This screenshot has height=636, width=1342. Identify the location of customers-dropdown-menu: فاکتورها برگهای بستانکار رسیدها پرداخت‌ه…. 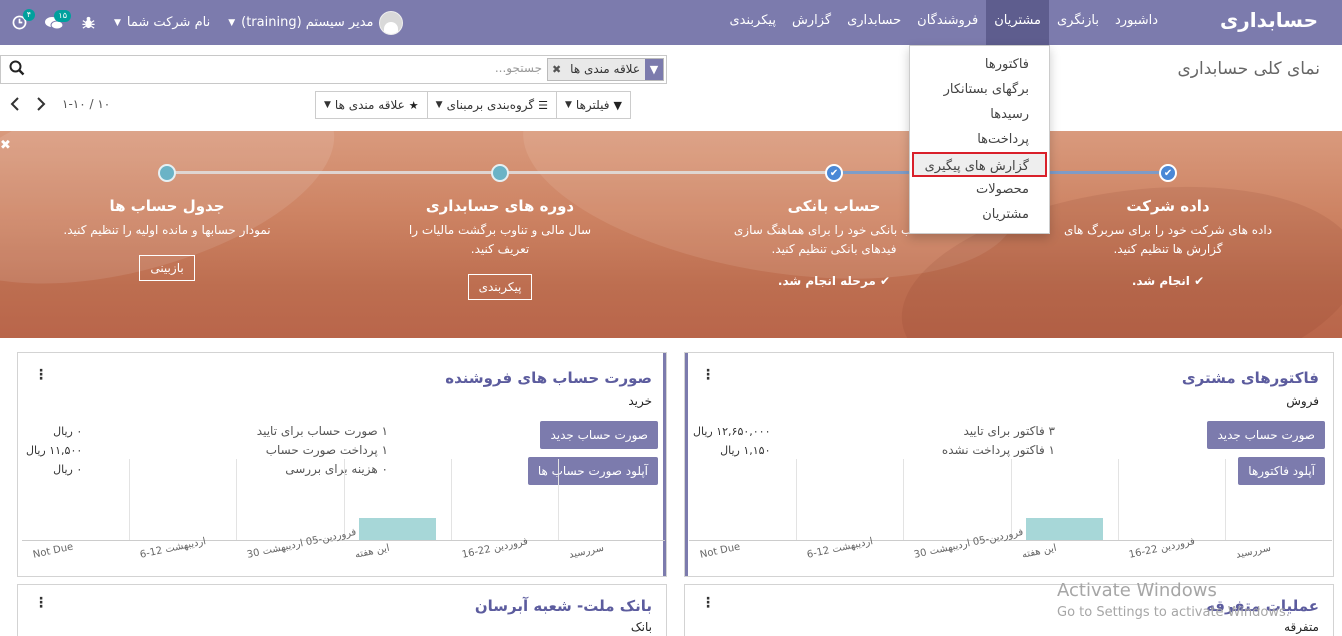
(979, 139).